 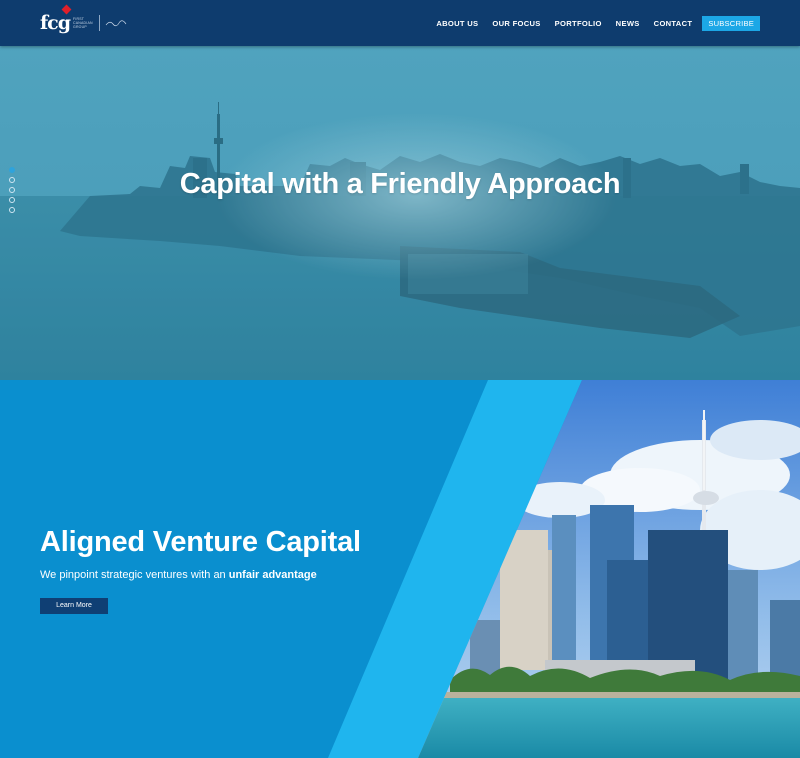 What do you see at coordinates (200, 542) in the screenshot?
I see `section-title: Aligned Venture Capital` at bounding box center [200, 542].